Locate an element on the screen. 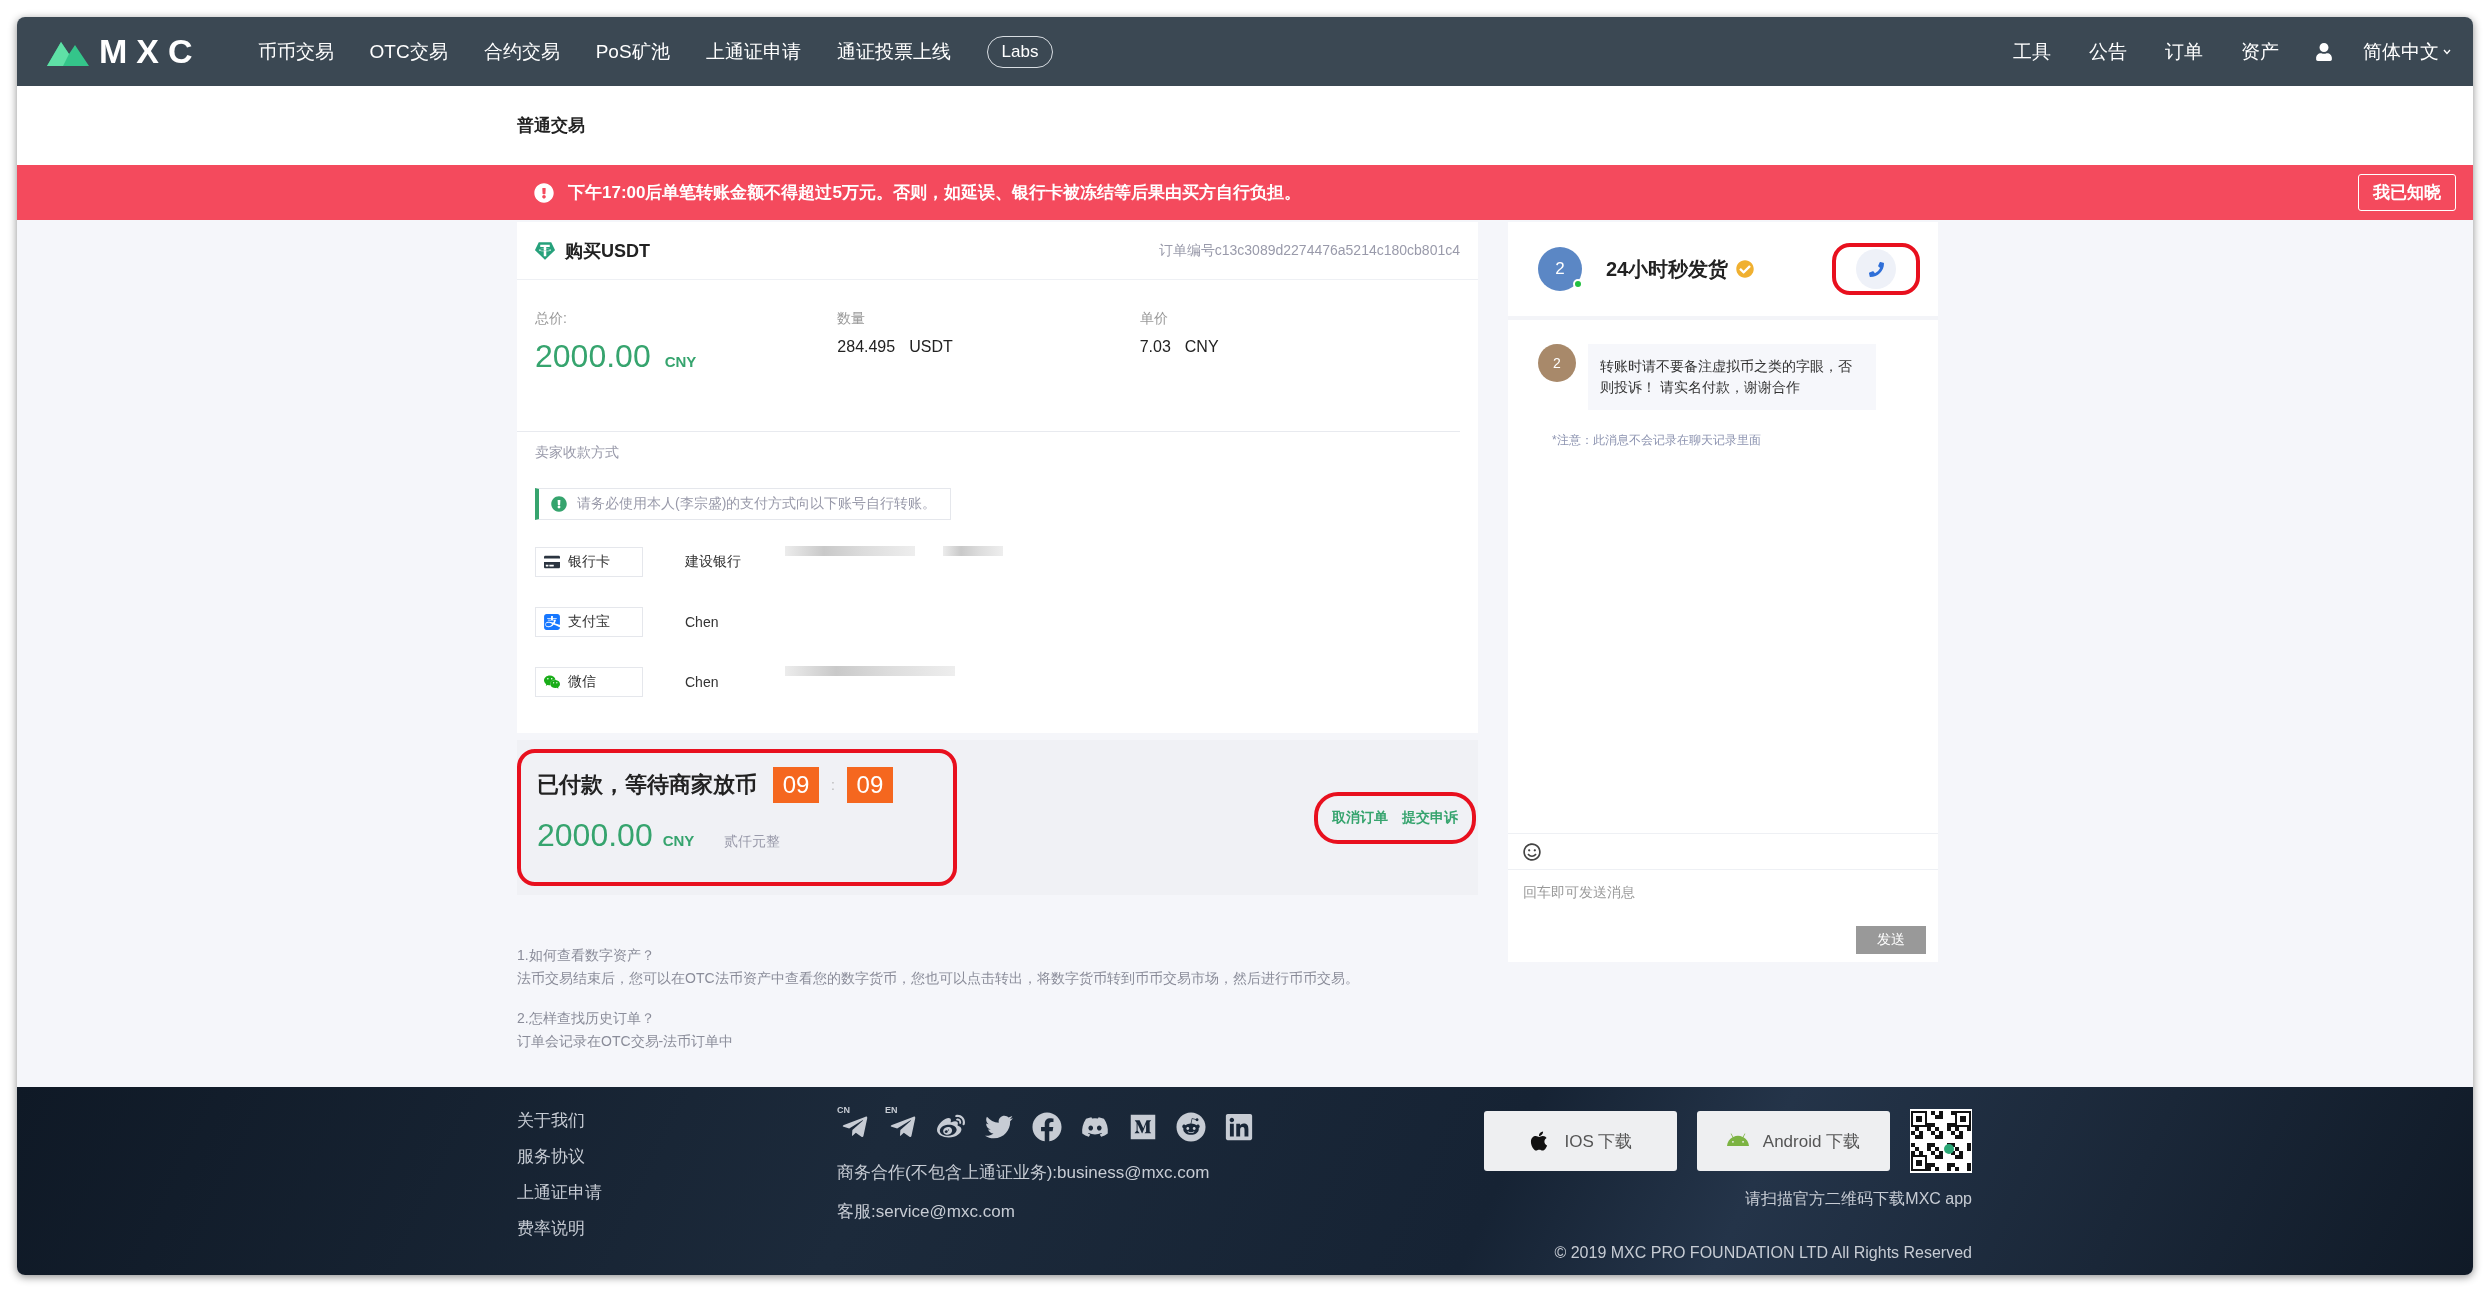  call-button is located at coordinates (1876, 269).